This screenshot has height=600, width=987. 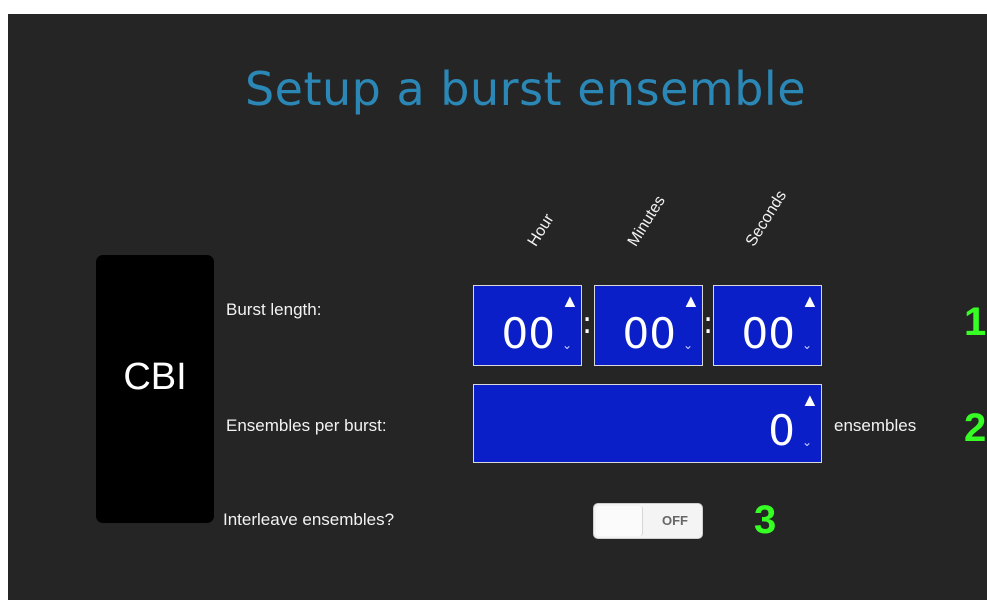 What do you see at coordinates (155, 376) in the screenshot?
I see `logo-text: CBI` at bounding box center [155, 376].